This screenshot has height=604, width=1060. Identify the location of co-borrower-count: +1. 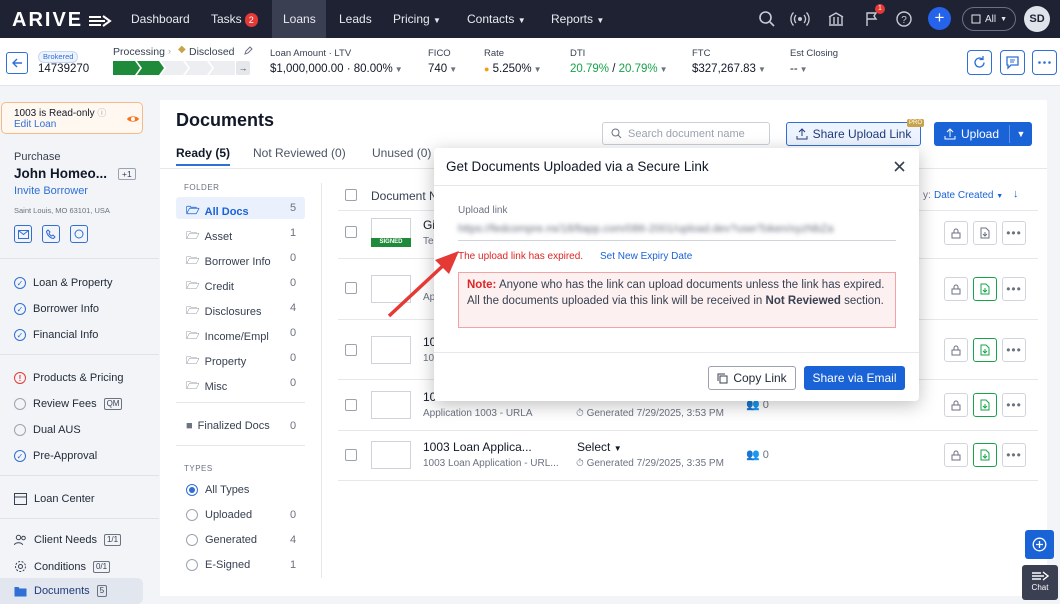
(127, 174).